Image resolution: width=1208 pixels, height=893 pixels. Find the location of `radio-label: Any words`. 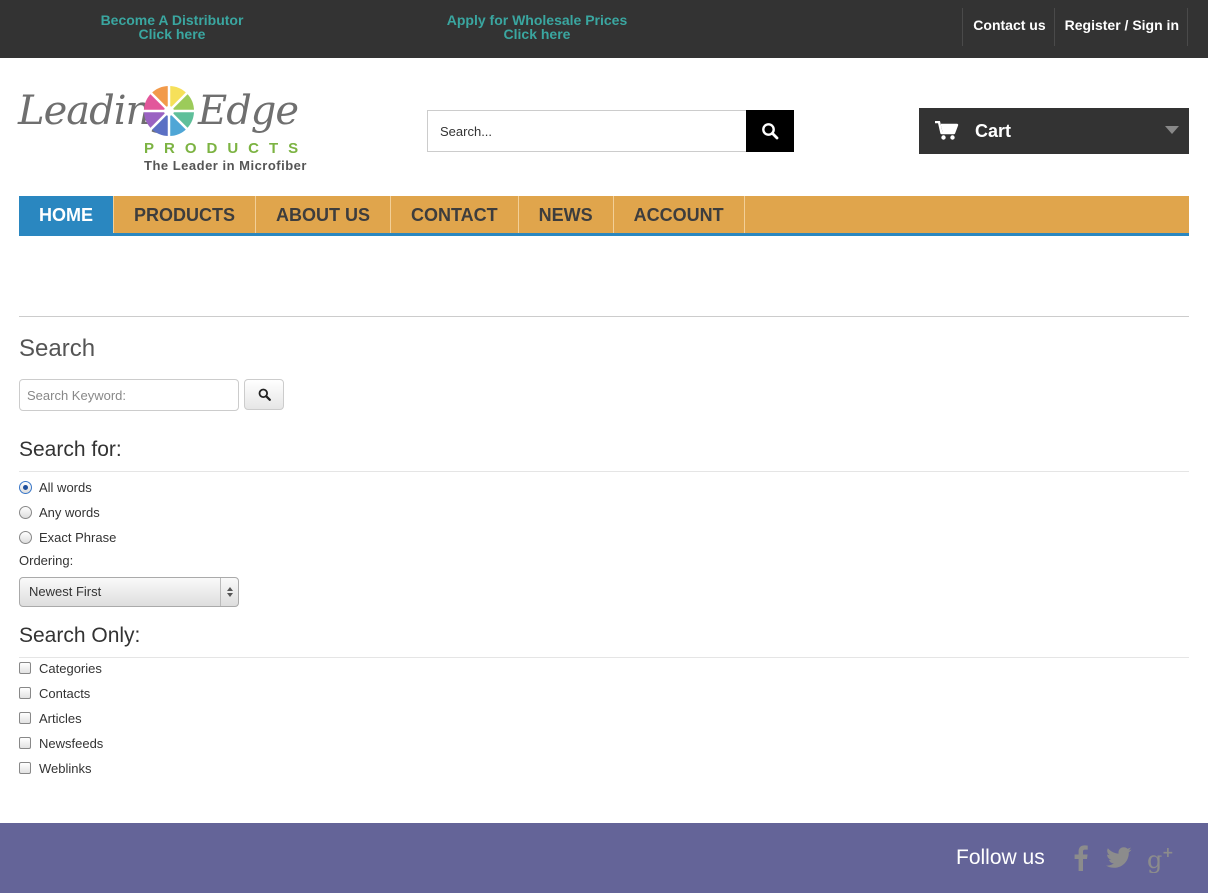

radio-label: Any words is located at coordinates (69, 512).